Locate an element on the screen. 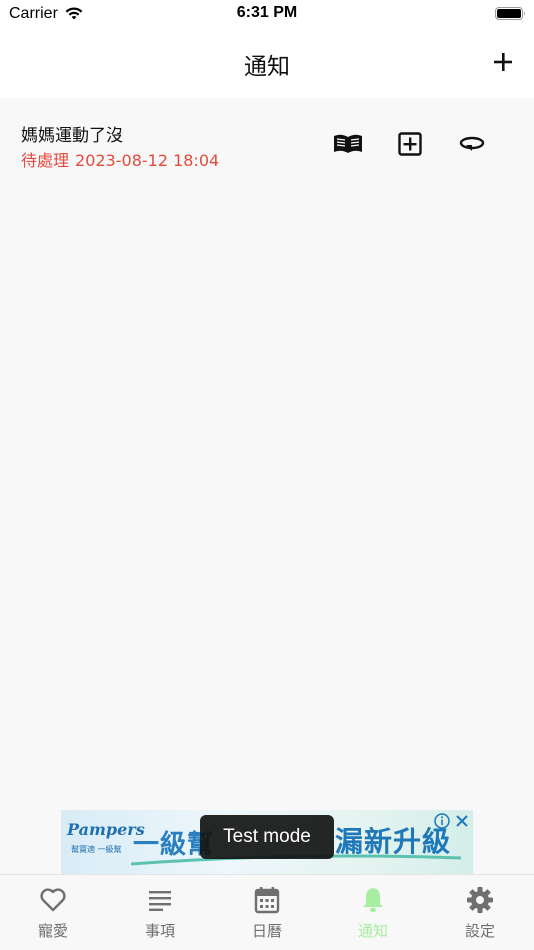 The width and height of the screenshot is (534, 950). tab-pets: 寵愛 is located at coordinates (53, 912).